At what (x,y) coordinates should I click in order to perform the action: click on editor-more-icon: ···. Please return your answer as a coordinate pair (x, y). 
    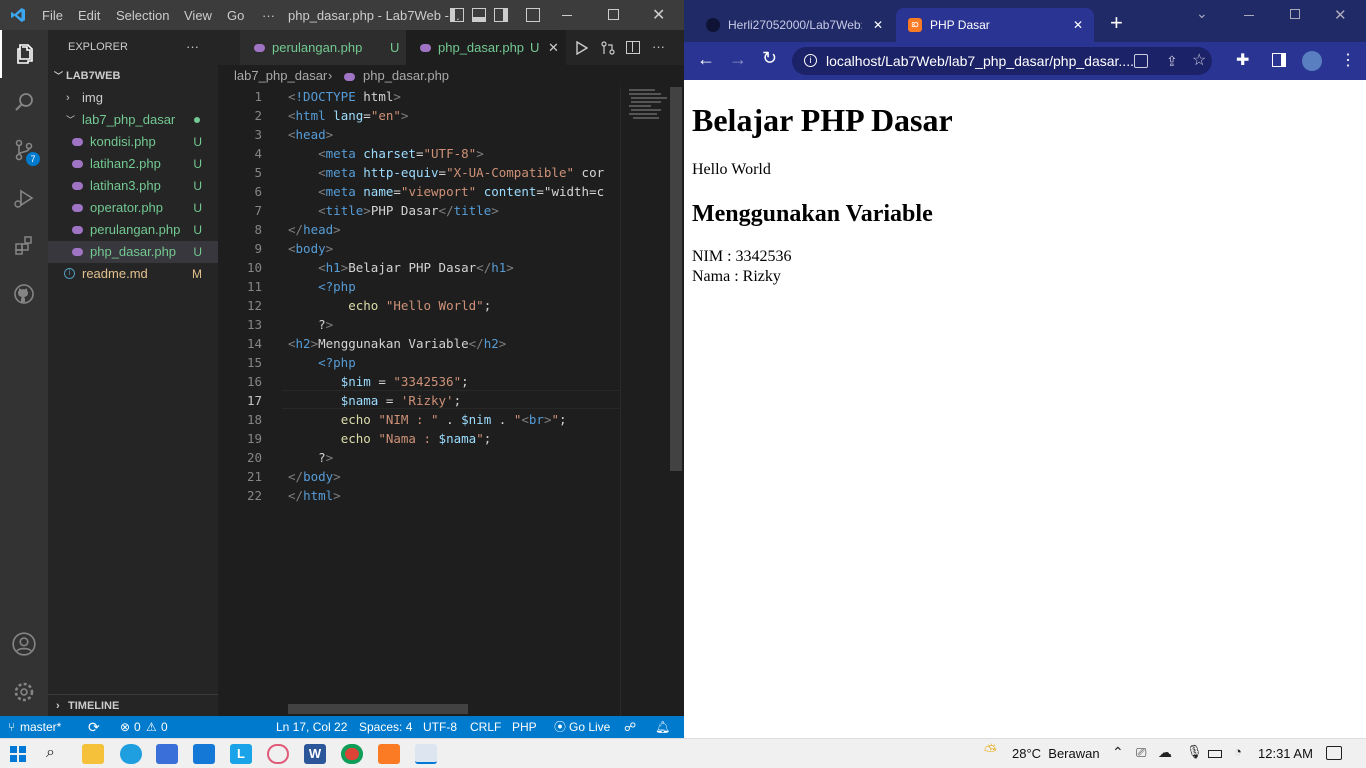
    Looking at the image, I should click on (658, 46).